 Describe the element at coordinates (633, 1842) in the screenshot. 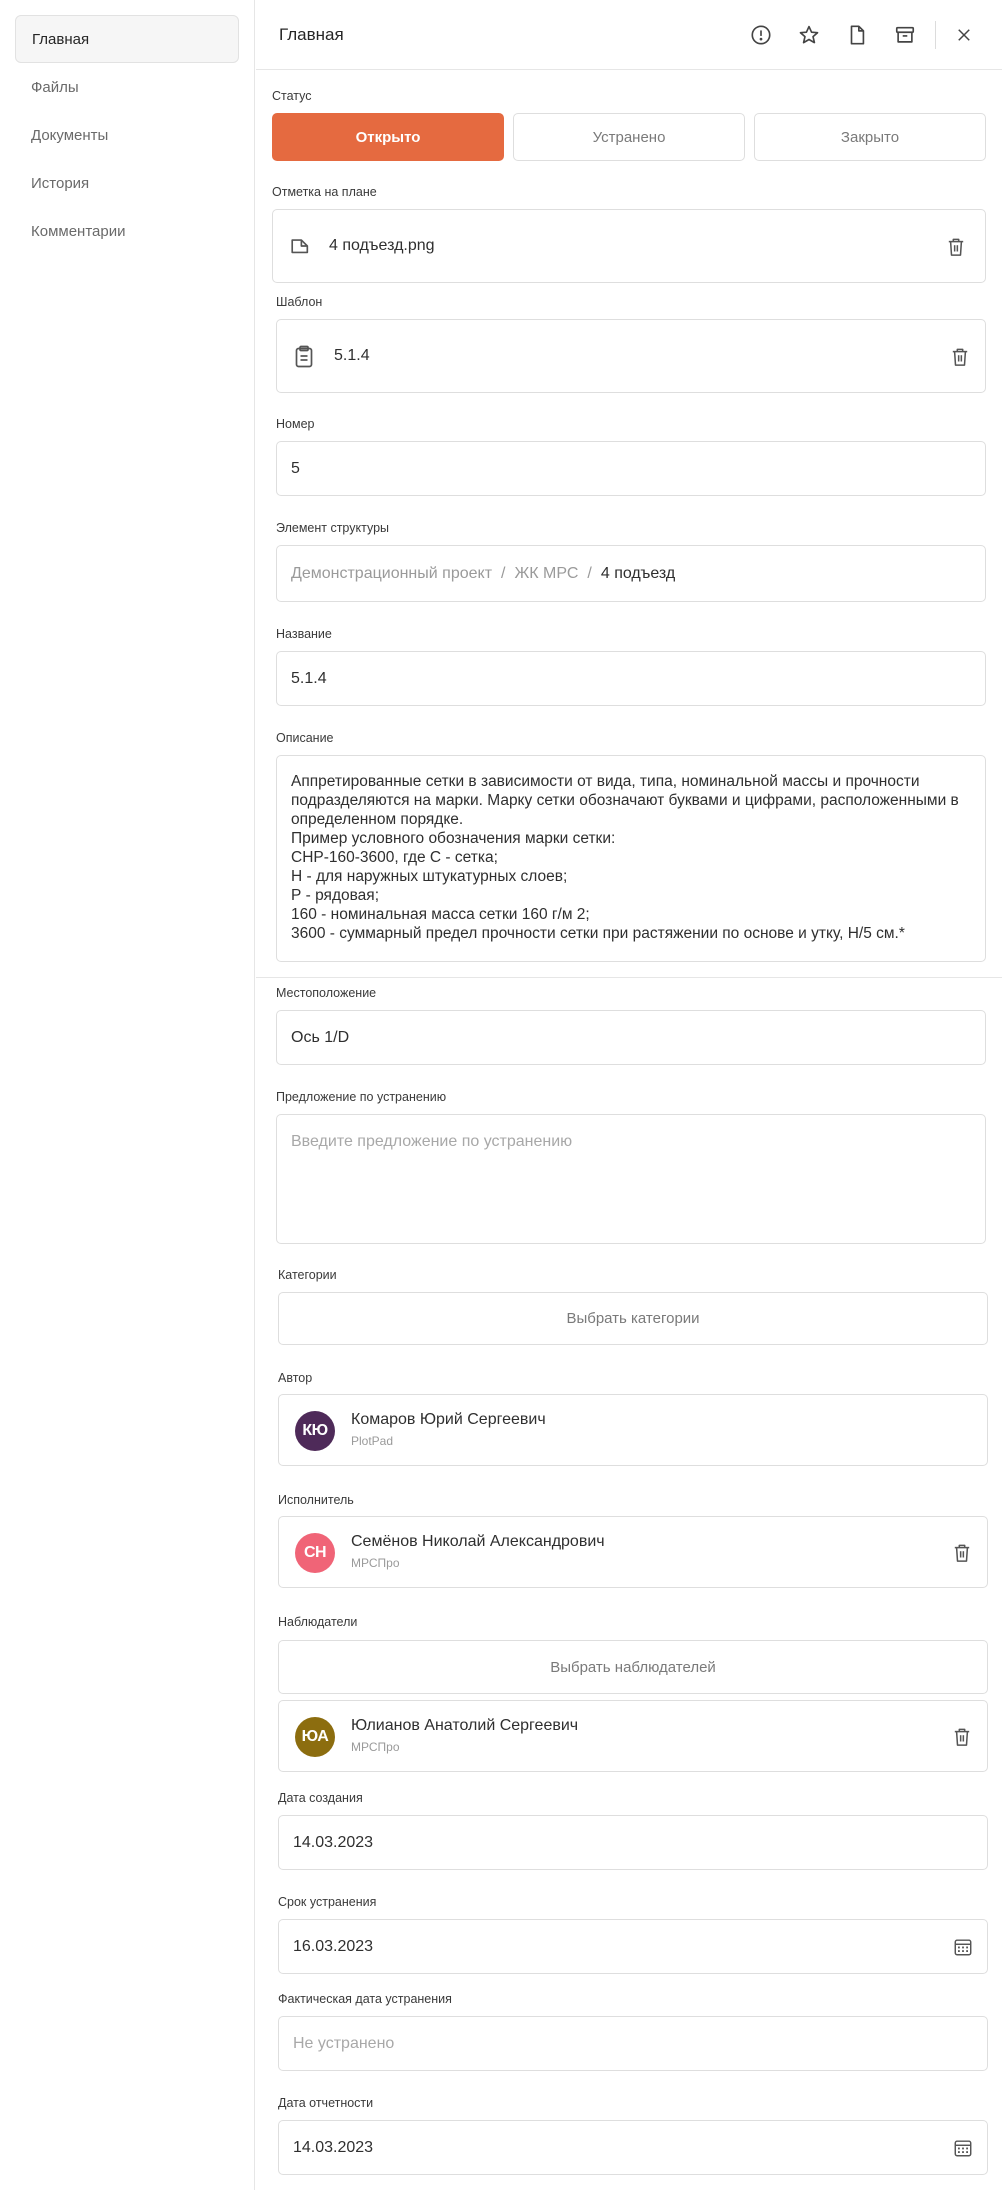

I see `created-date-input: 14.03.2023` at that location.